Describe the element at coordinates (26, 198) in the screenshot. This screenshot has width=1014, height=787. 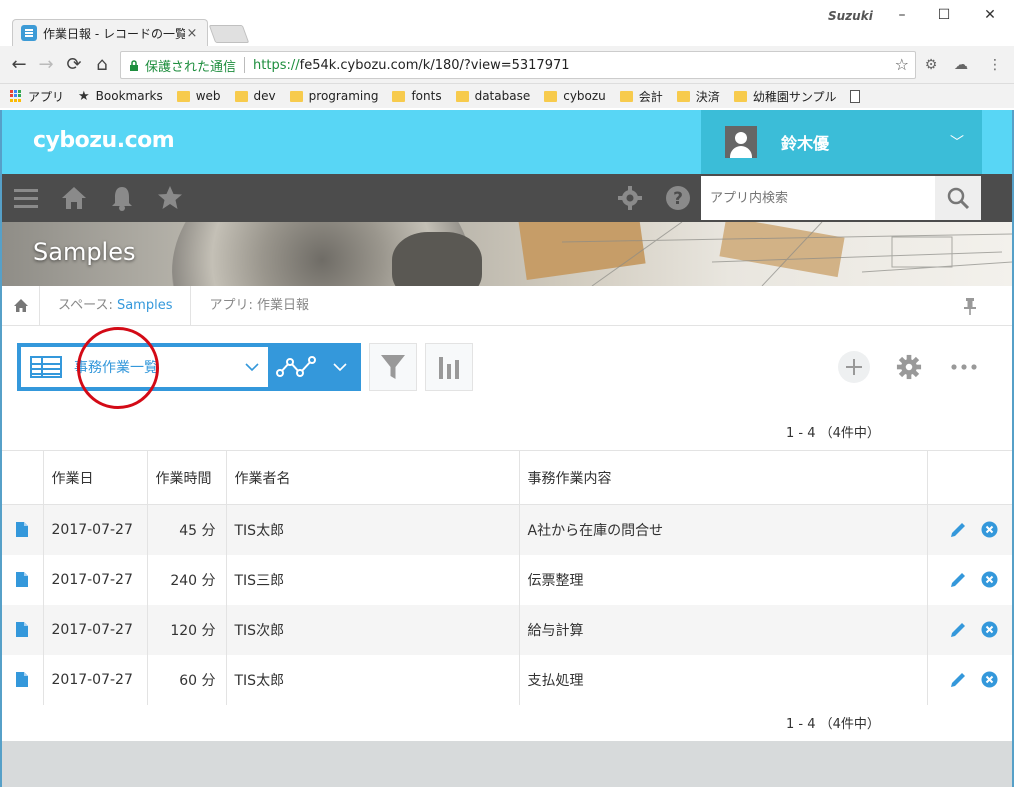
I see `hamburger-menu-icon` at that location.